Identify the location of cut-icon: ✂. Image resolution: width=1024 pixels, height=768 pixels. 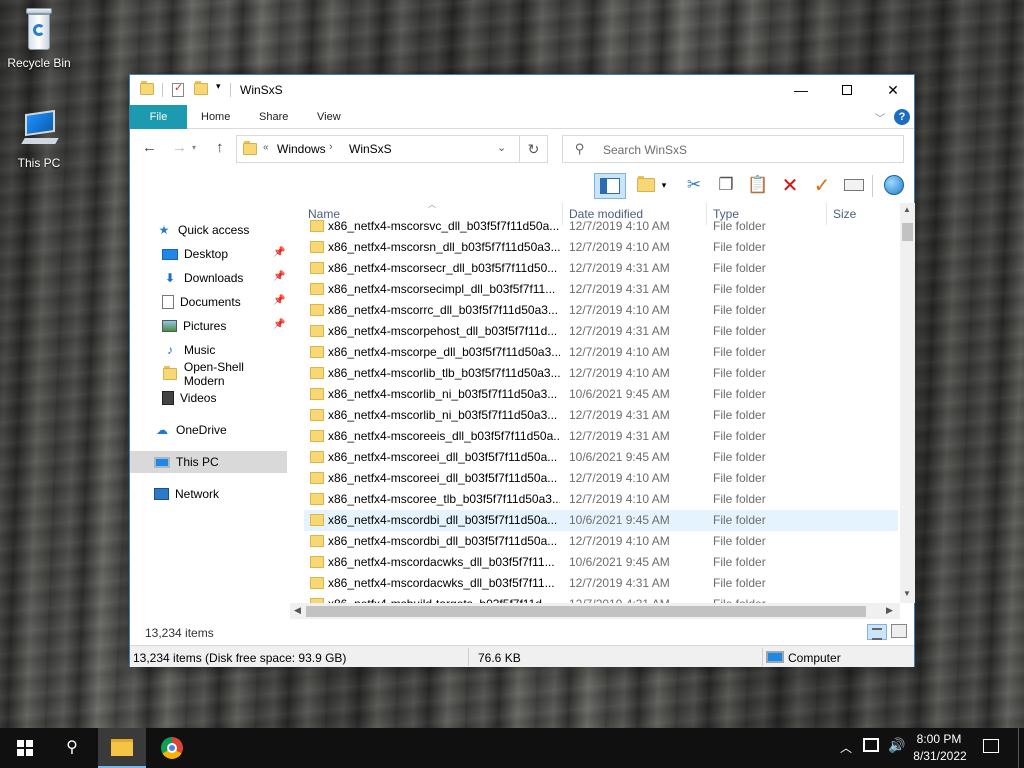
(694, 185).